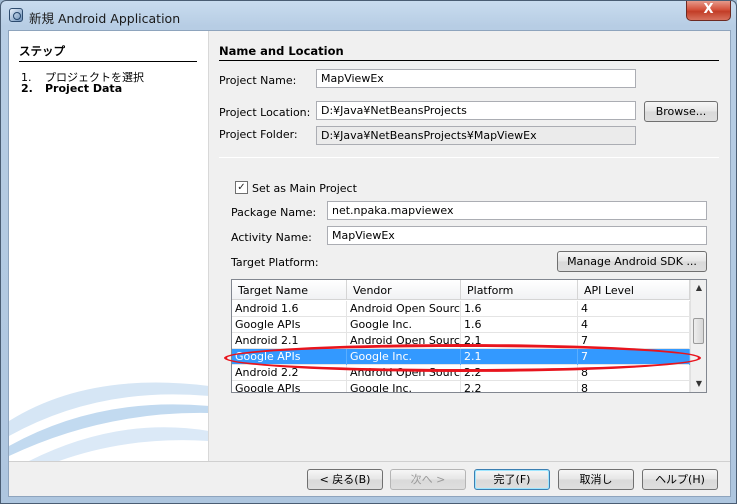 The width and height of the screenshot is (737, 504). I want to click on table-scrollbar: ▲ ▼, so click(698, 336).